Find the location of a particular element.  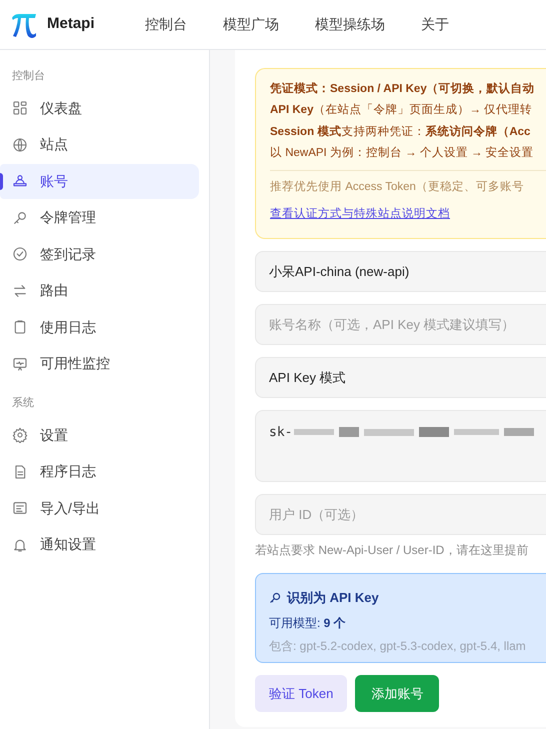

model-count-text: 可用模型: 9 个 is located at coordinates (308, 623).